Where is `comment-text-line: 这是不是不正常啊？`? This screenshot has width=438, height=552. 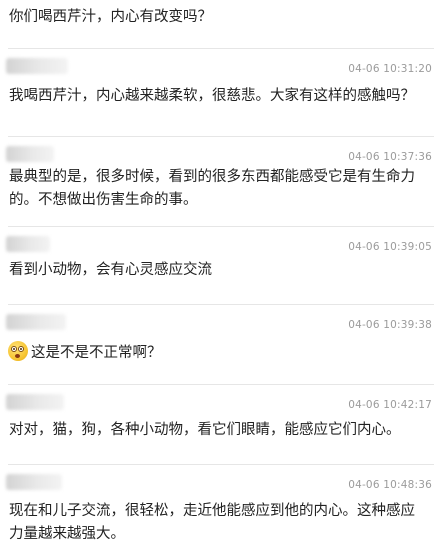 comment-text-line: 这是不是不正常啊？ is located at coordinates (218, 353).